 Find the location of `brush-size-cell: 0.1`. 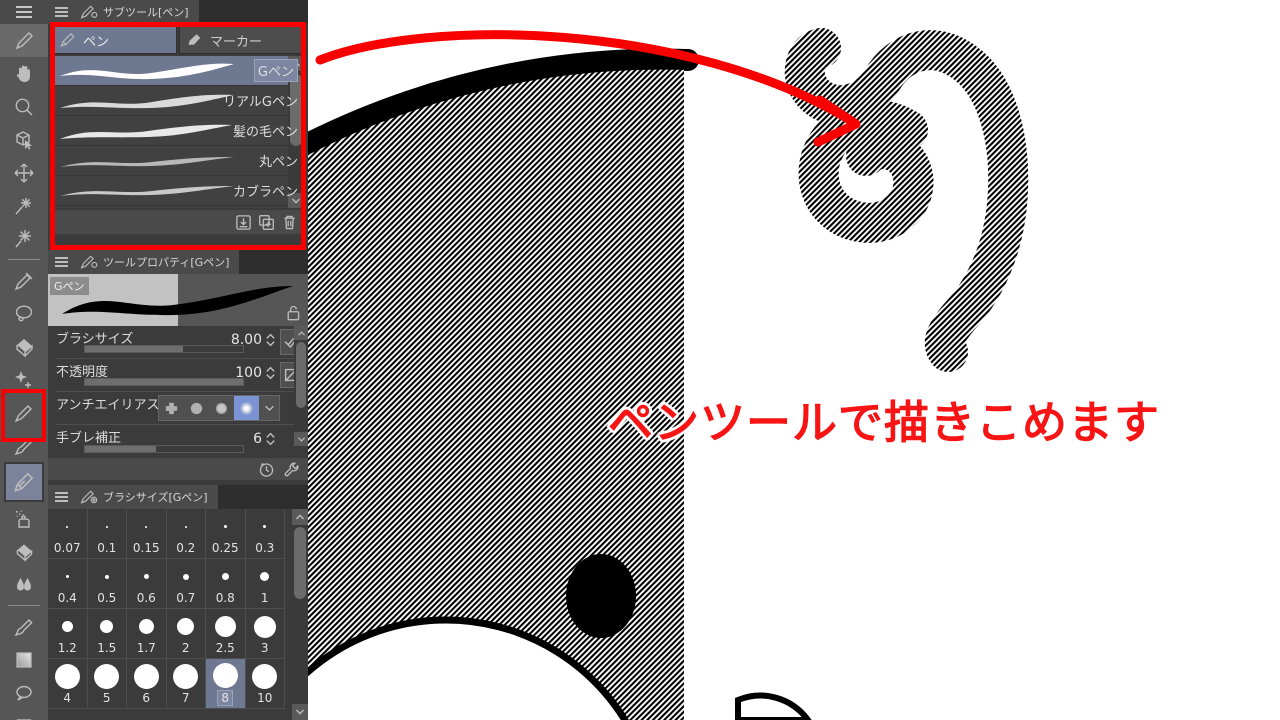

brush-size-cell: 0.1 is located at coordinates (107, 534).